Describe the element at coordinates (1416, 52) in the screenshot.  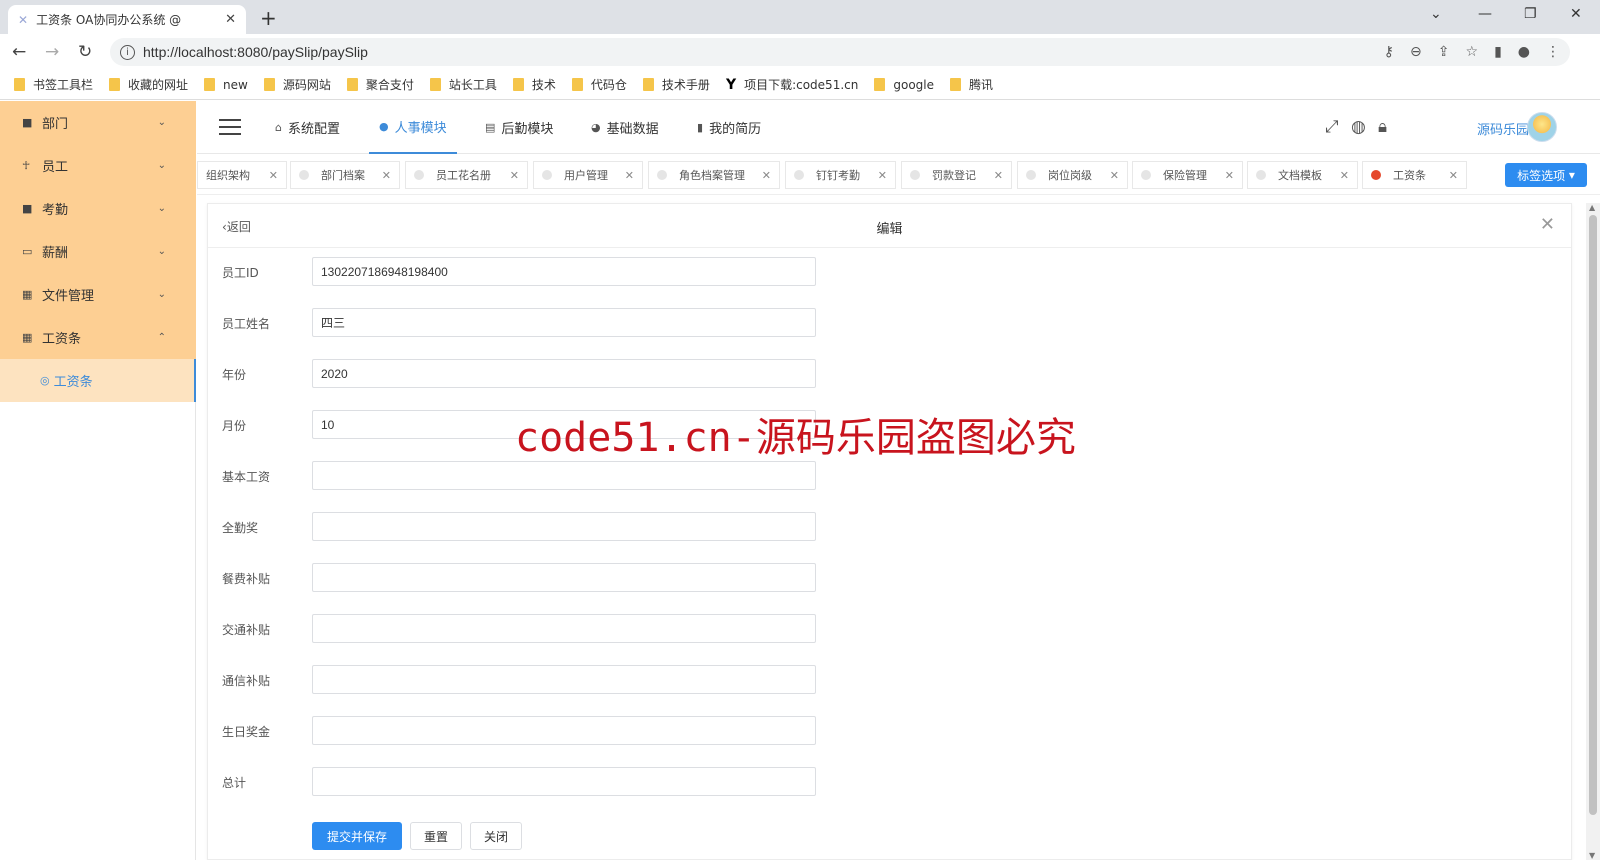
I see `zoom-icon: ⊖` at that location.